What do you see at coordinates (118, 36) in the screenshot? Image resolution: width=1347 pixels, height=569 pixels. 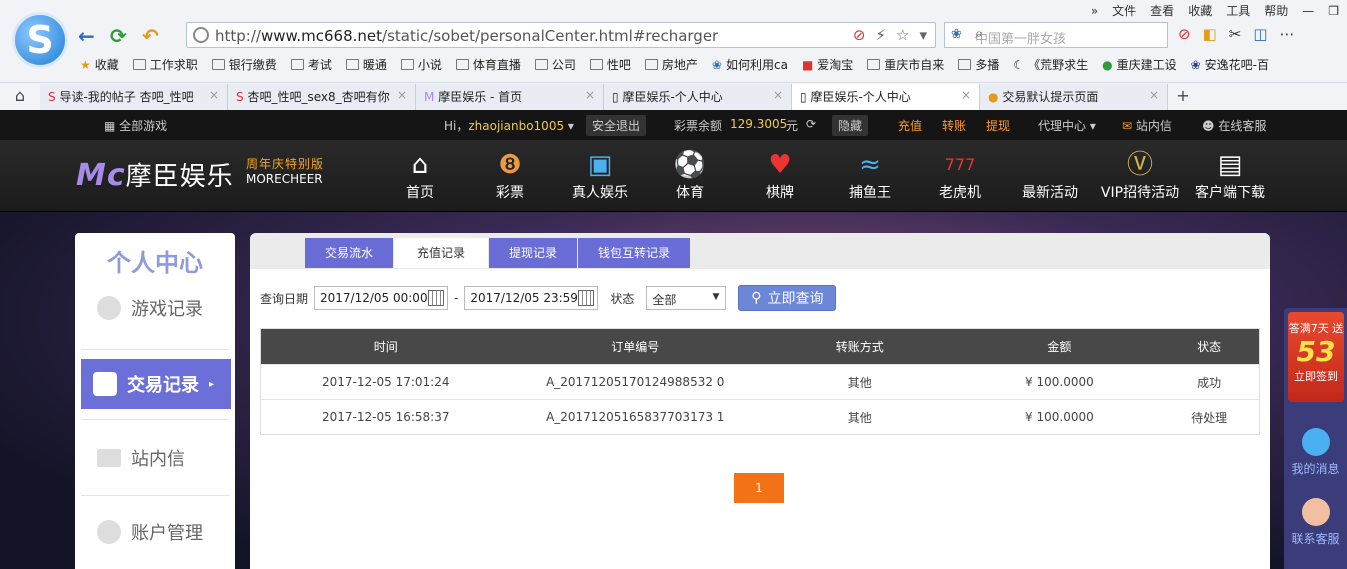 I see `refresh-icon: ⟳` at bounding box center [118, 36].